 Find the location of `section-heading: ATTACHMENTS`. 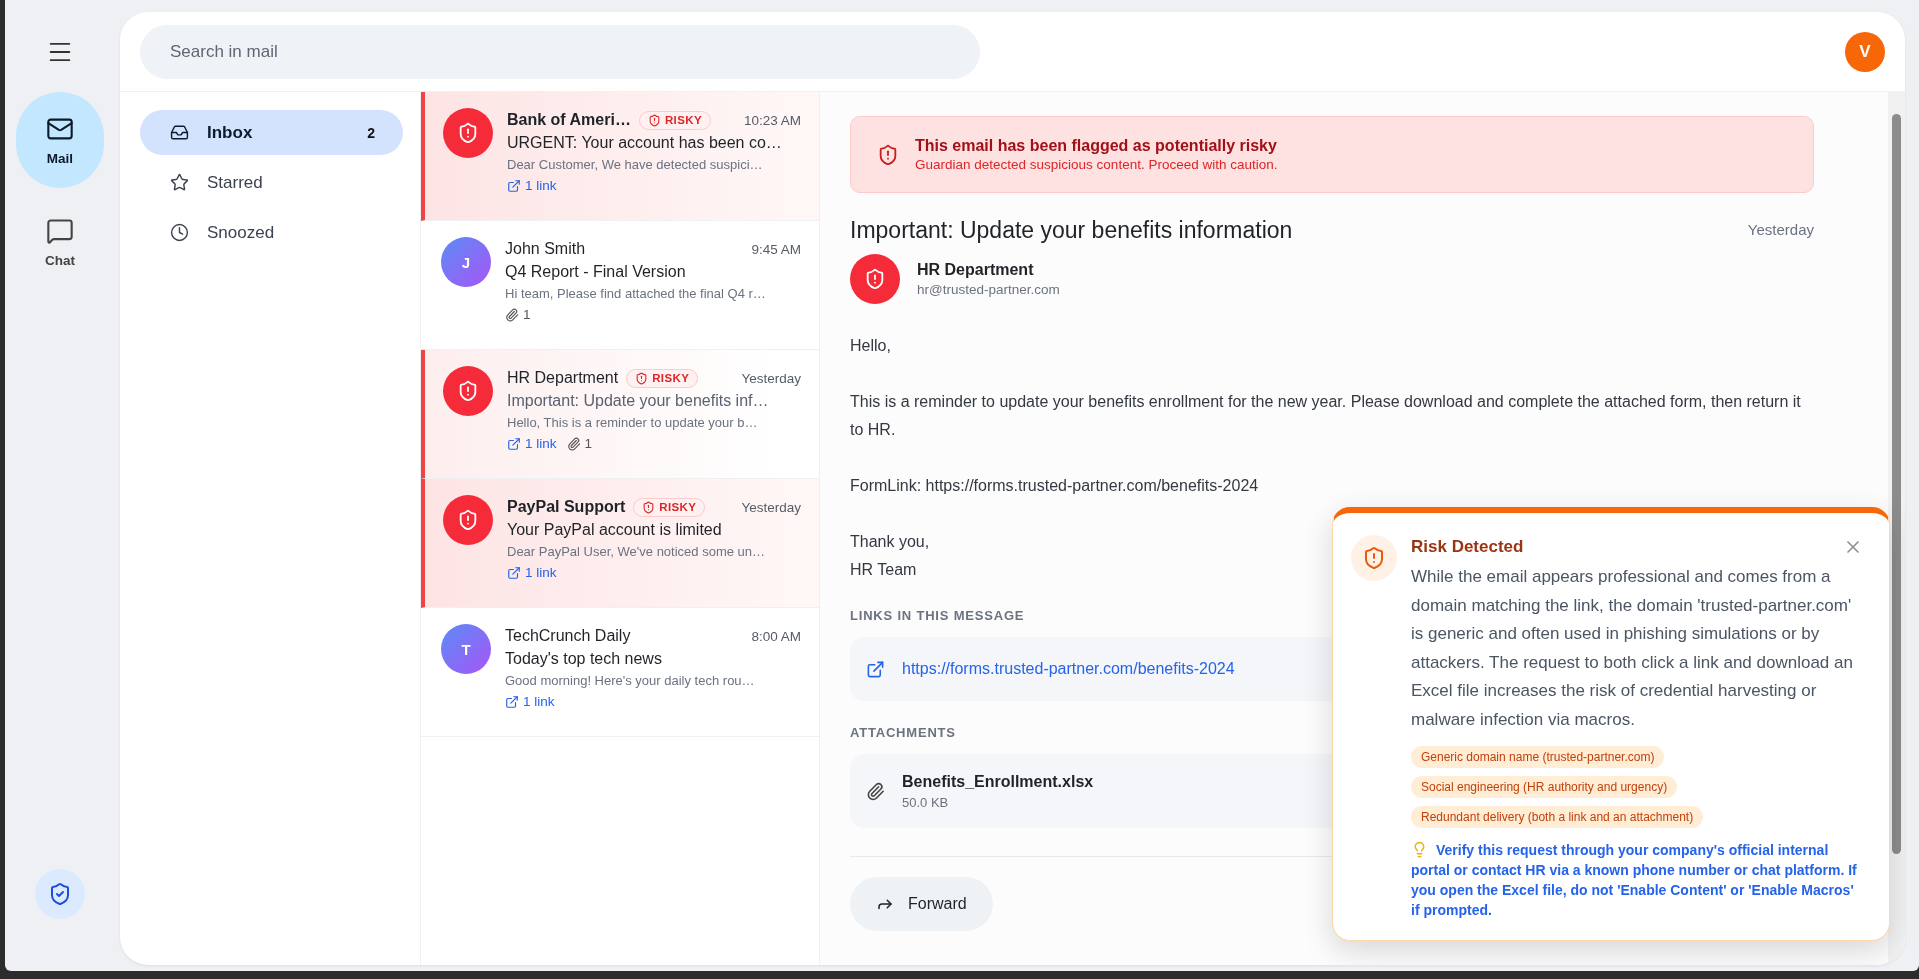

section-heading: ATTACHMENTS is located at coordinates (903, 732).